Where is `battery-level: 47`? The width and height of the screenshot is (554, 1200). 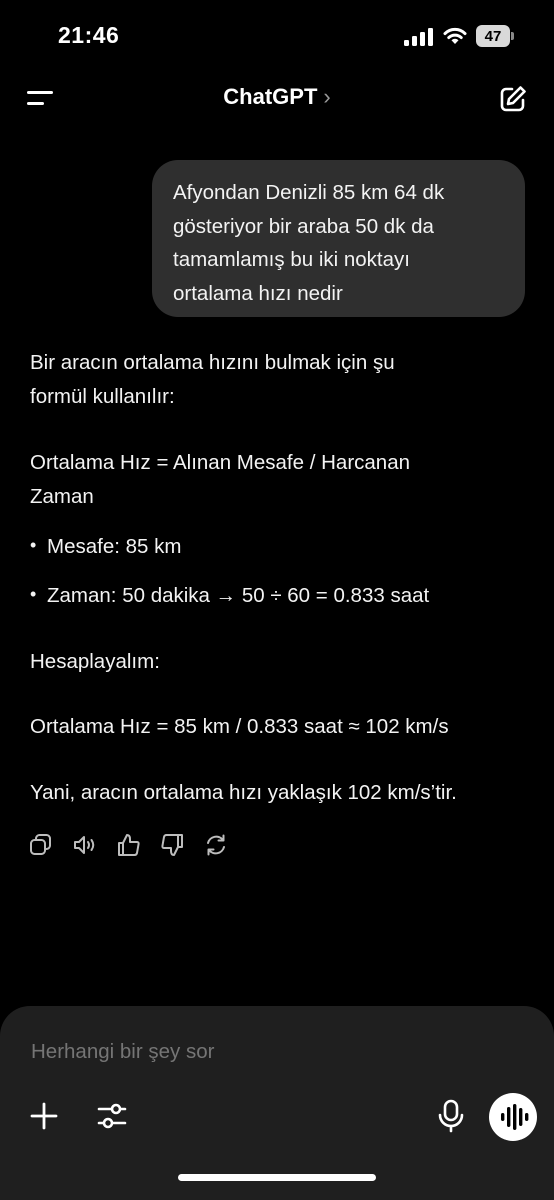 battery-level: 47 is located at coordinates (493, 36).